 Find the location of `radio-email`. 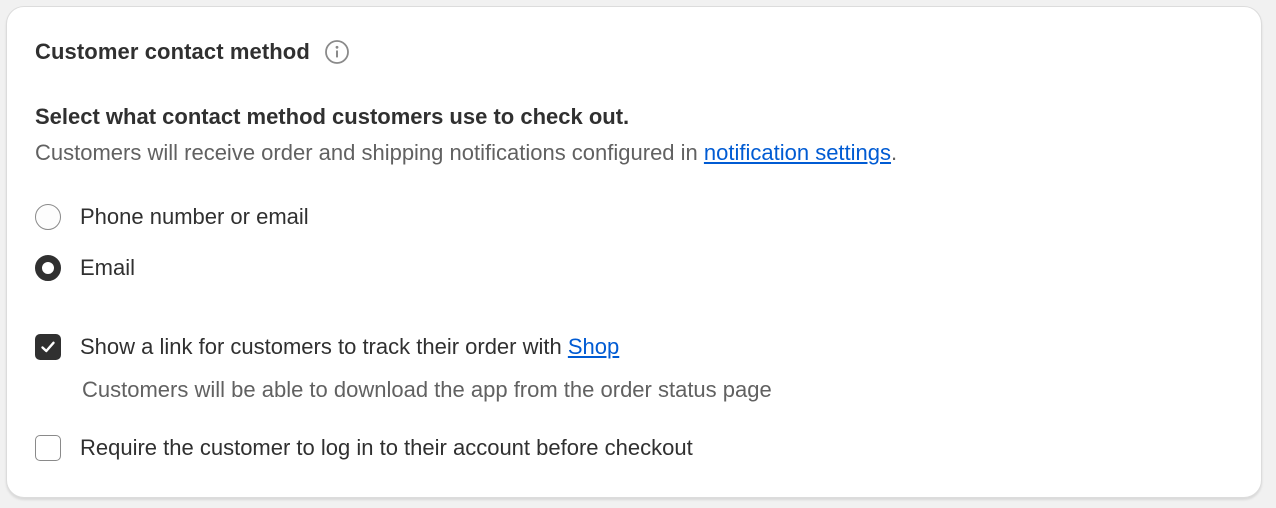

radio-email is located at coordinates (48, 268).